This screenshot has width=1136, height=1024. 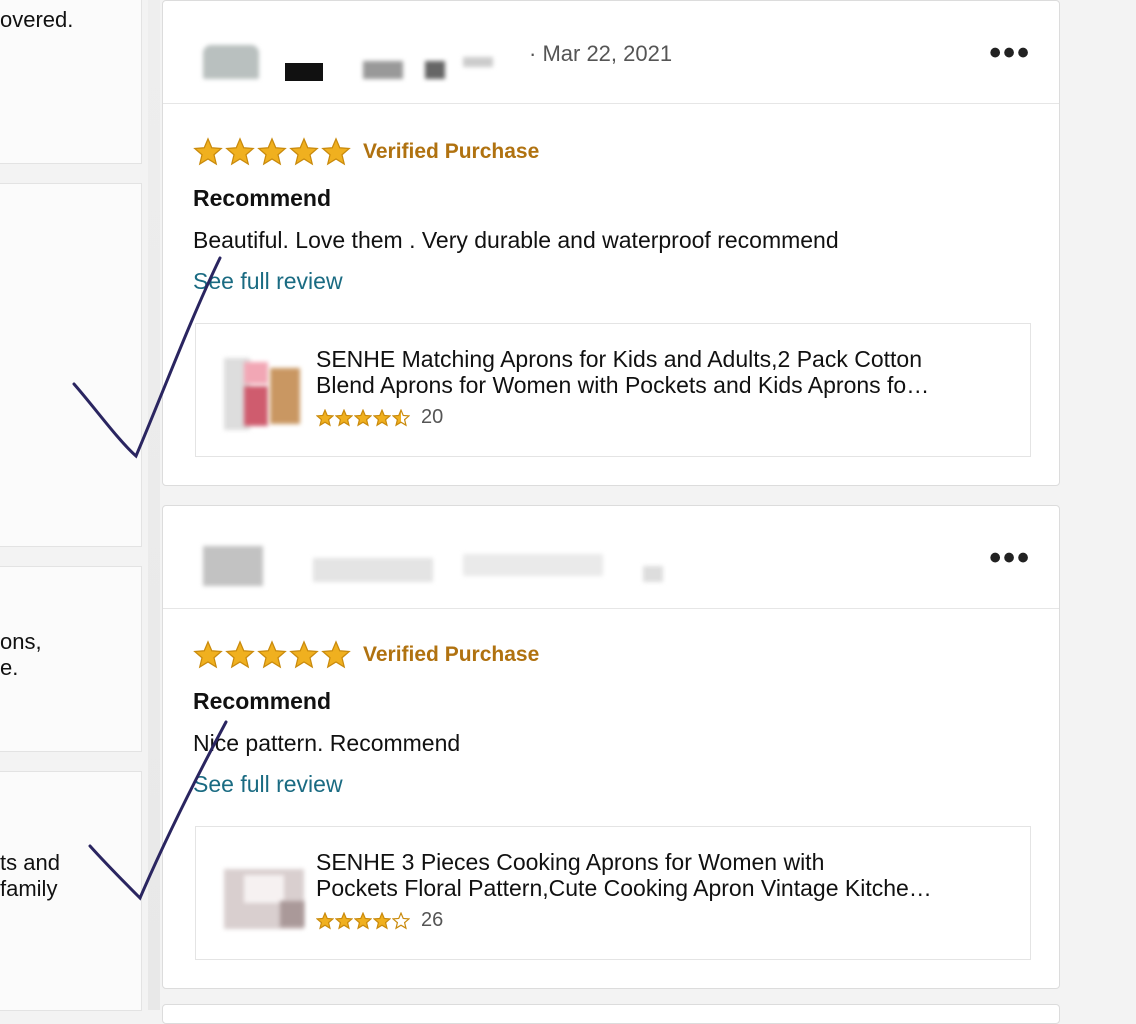 I want to click on rating-count: 20, so click(x=432, y=417).